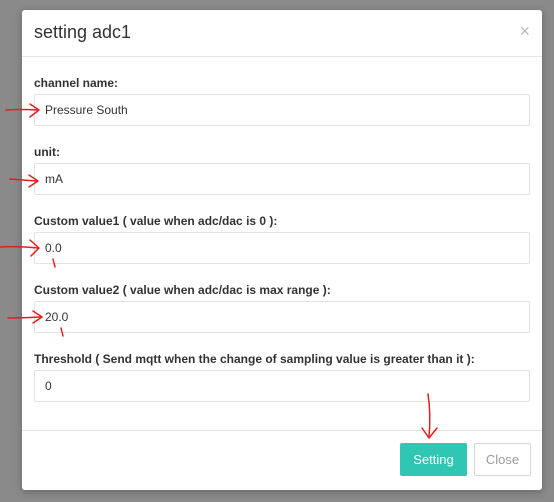 The height and width of the screenshot is (502, 554). Describe the element at coordinates (282, 386) in the screenshot. I see `threshold-input` at that location.